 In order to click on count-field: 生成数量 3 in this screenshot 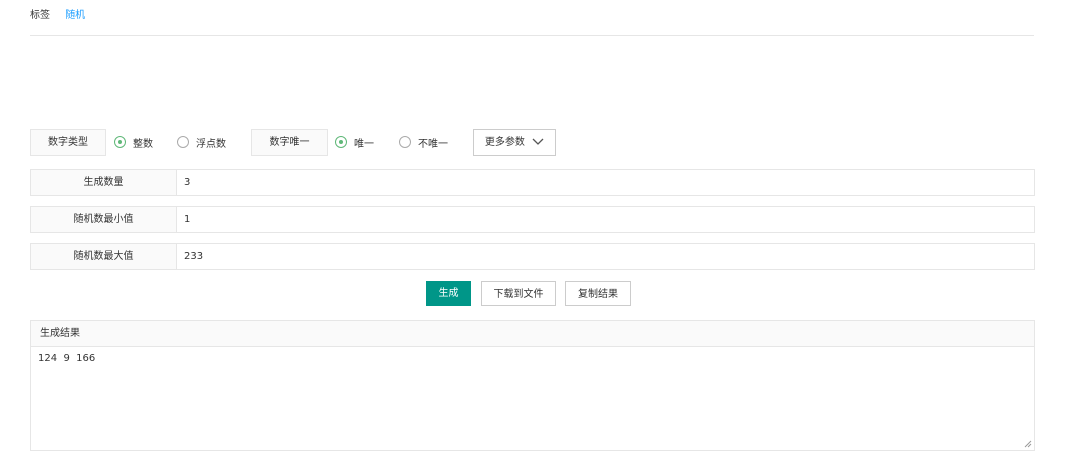, I will do `click(532, 182)`.